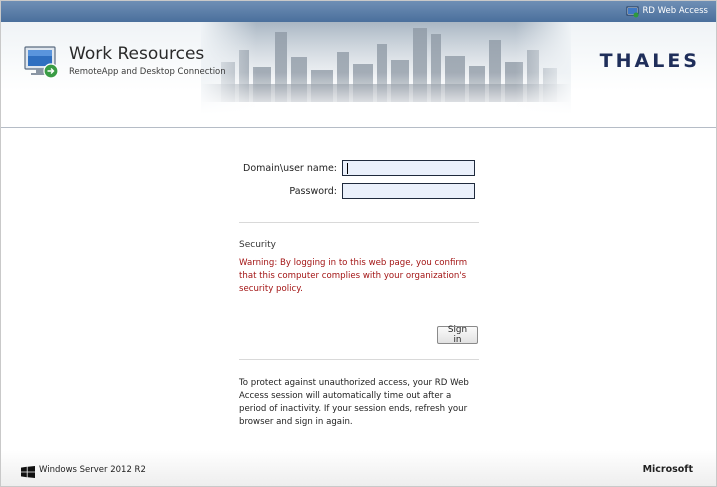  What do you see at coordinates (632, 11) in the screenshot?
I see `rd-web-access-icon` at bounding box center [632, 11].